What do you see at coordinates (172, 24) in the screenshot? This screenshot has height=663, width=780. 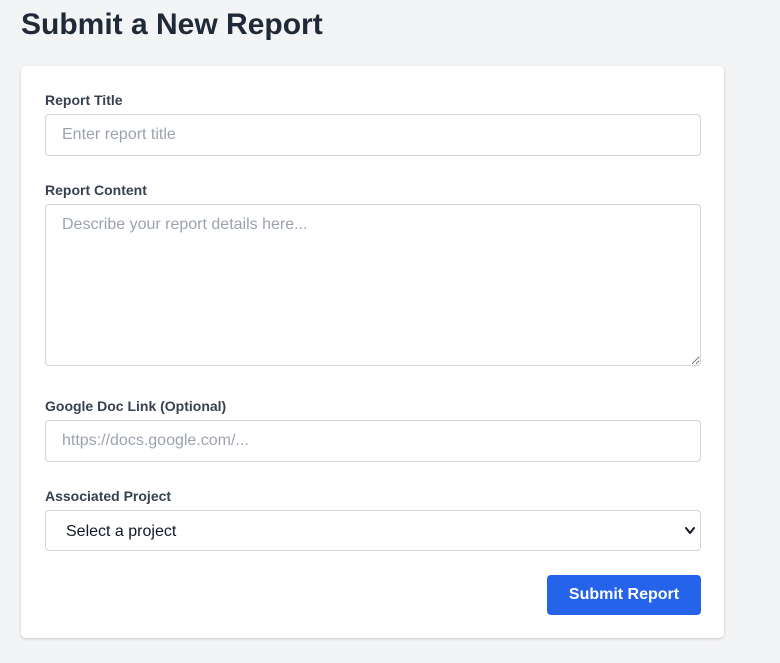 I see `page-title: Submit a New Report` at bounding box center [172, 24].